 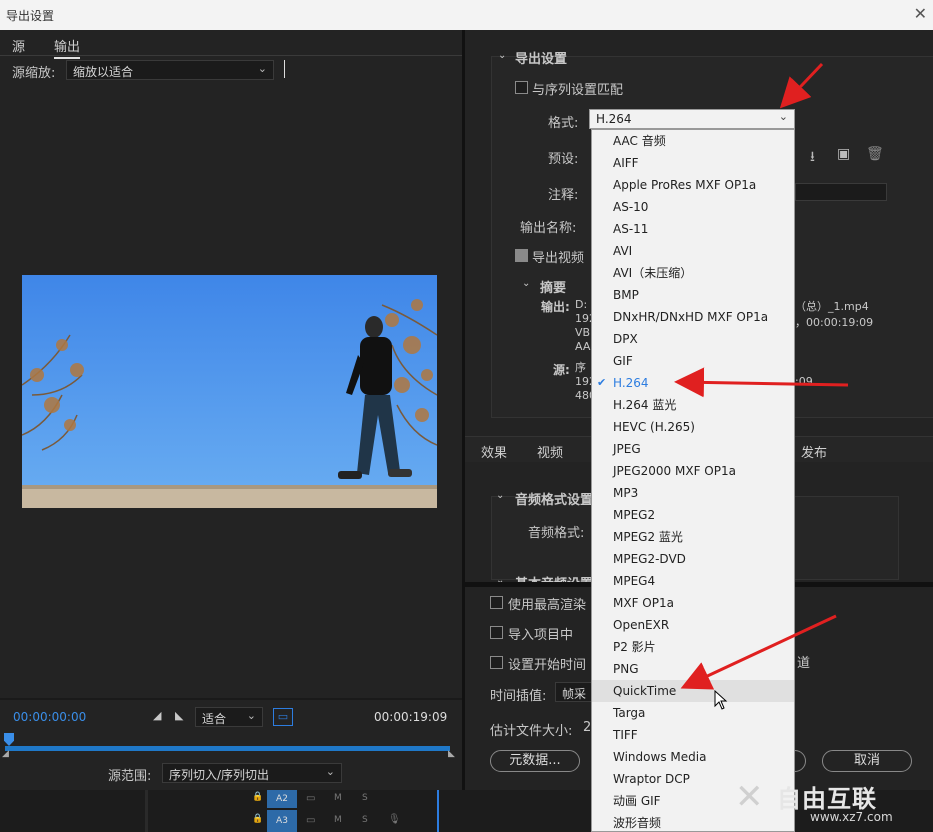 I want to click on cancel-button: 取消, so click(x=867, y=761).